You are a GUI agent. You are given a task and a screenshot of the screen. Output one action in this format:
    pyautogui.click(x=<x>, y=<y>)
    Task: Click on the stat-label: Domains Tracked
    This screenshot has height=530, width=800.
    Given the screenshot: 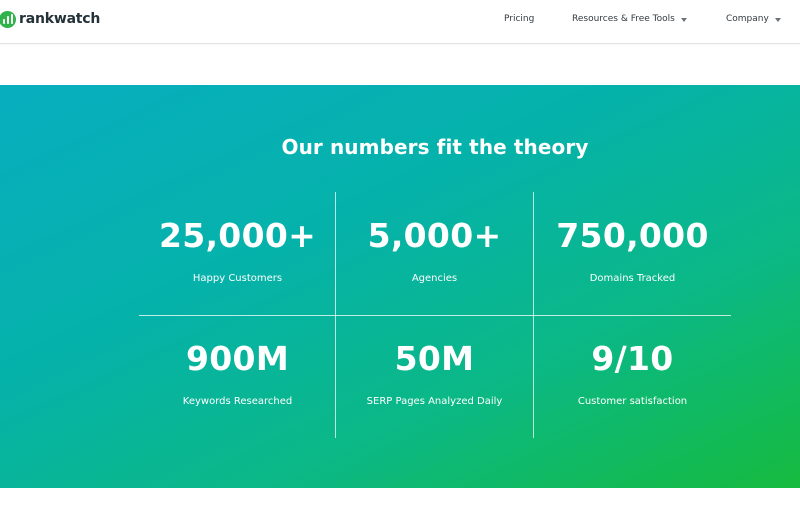 What is the action you would take?
    pyautogui.click(x=632, y=278)
    